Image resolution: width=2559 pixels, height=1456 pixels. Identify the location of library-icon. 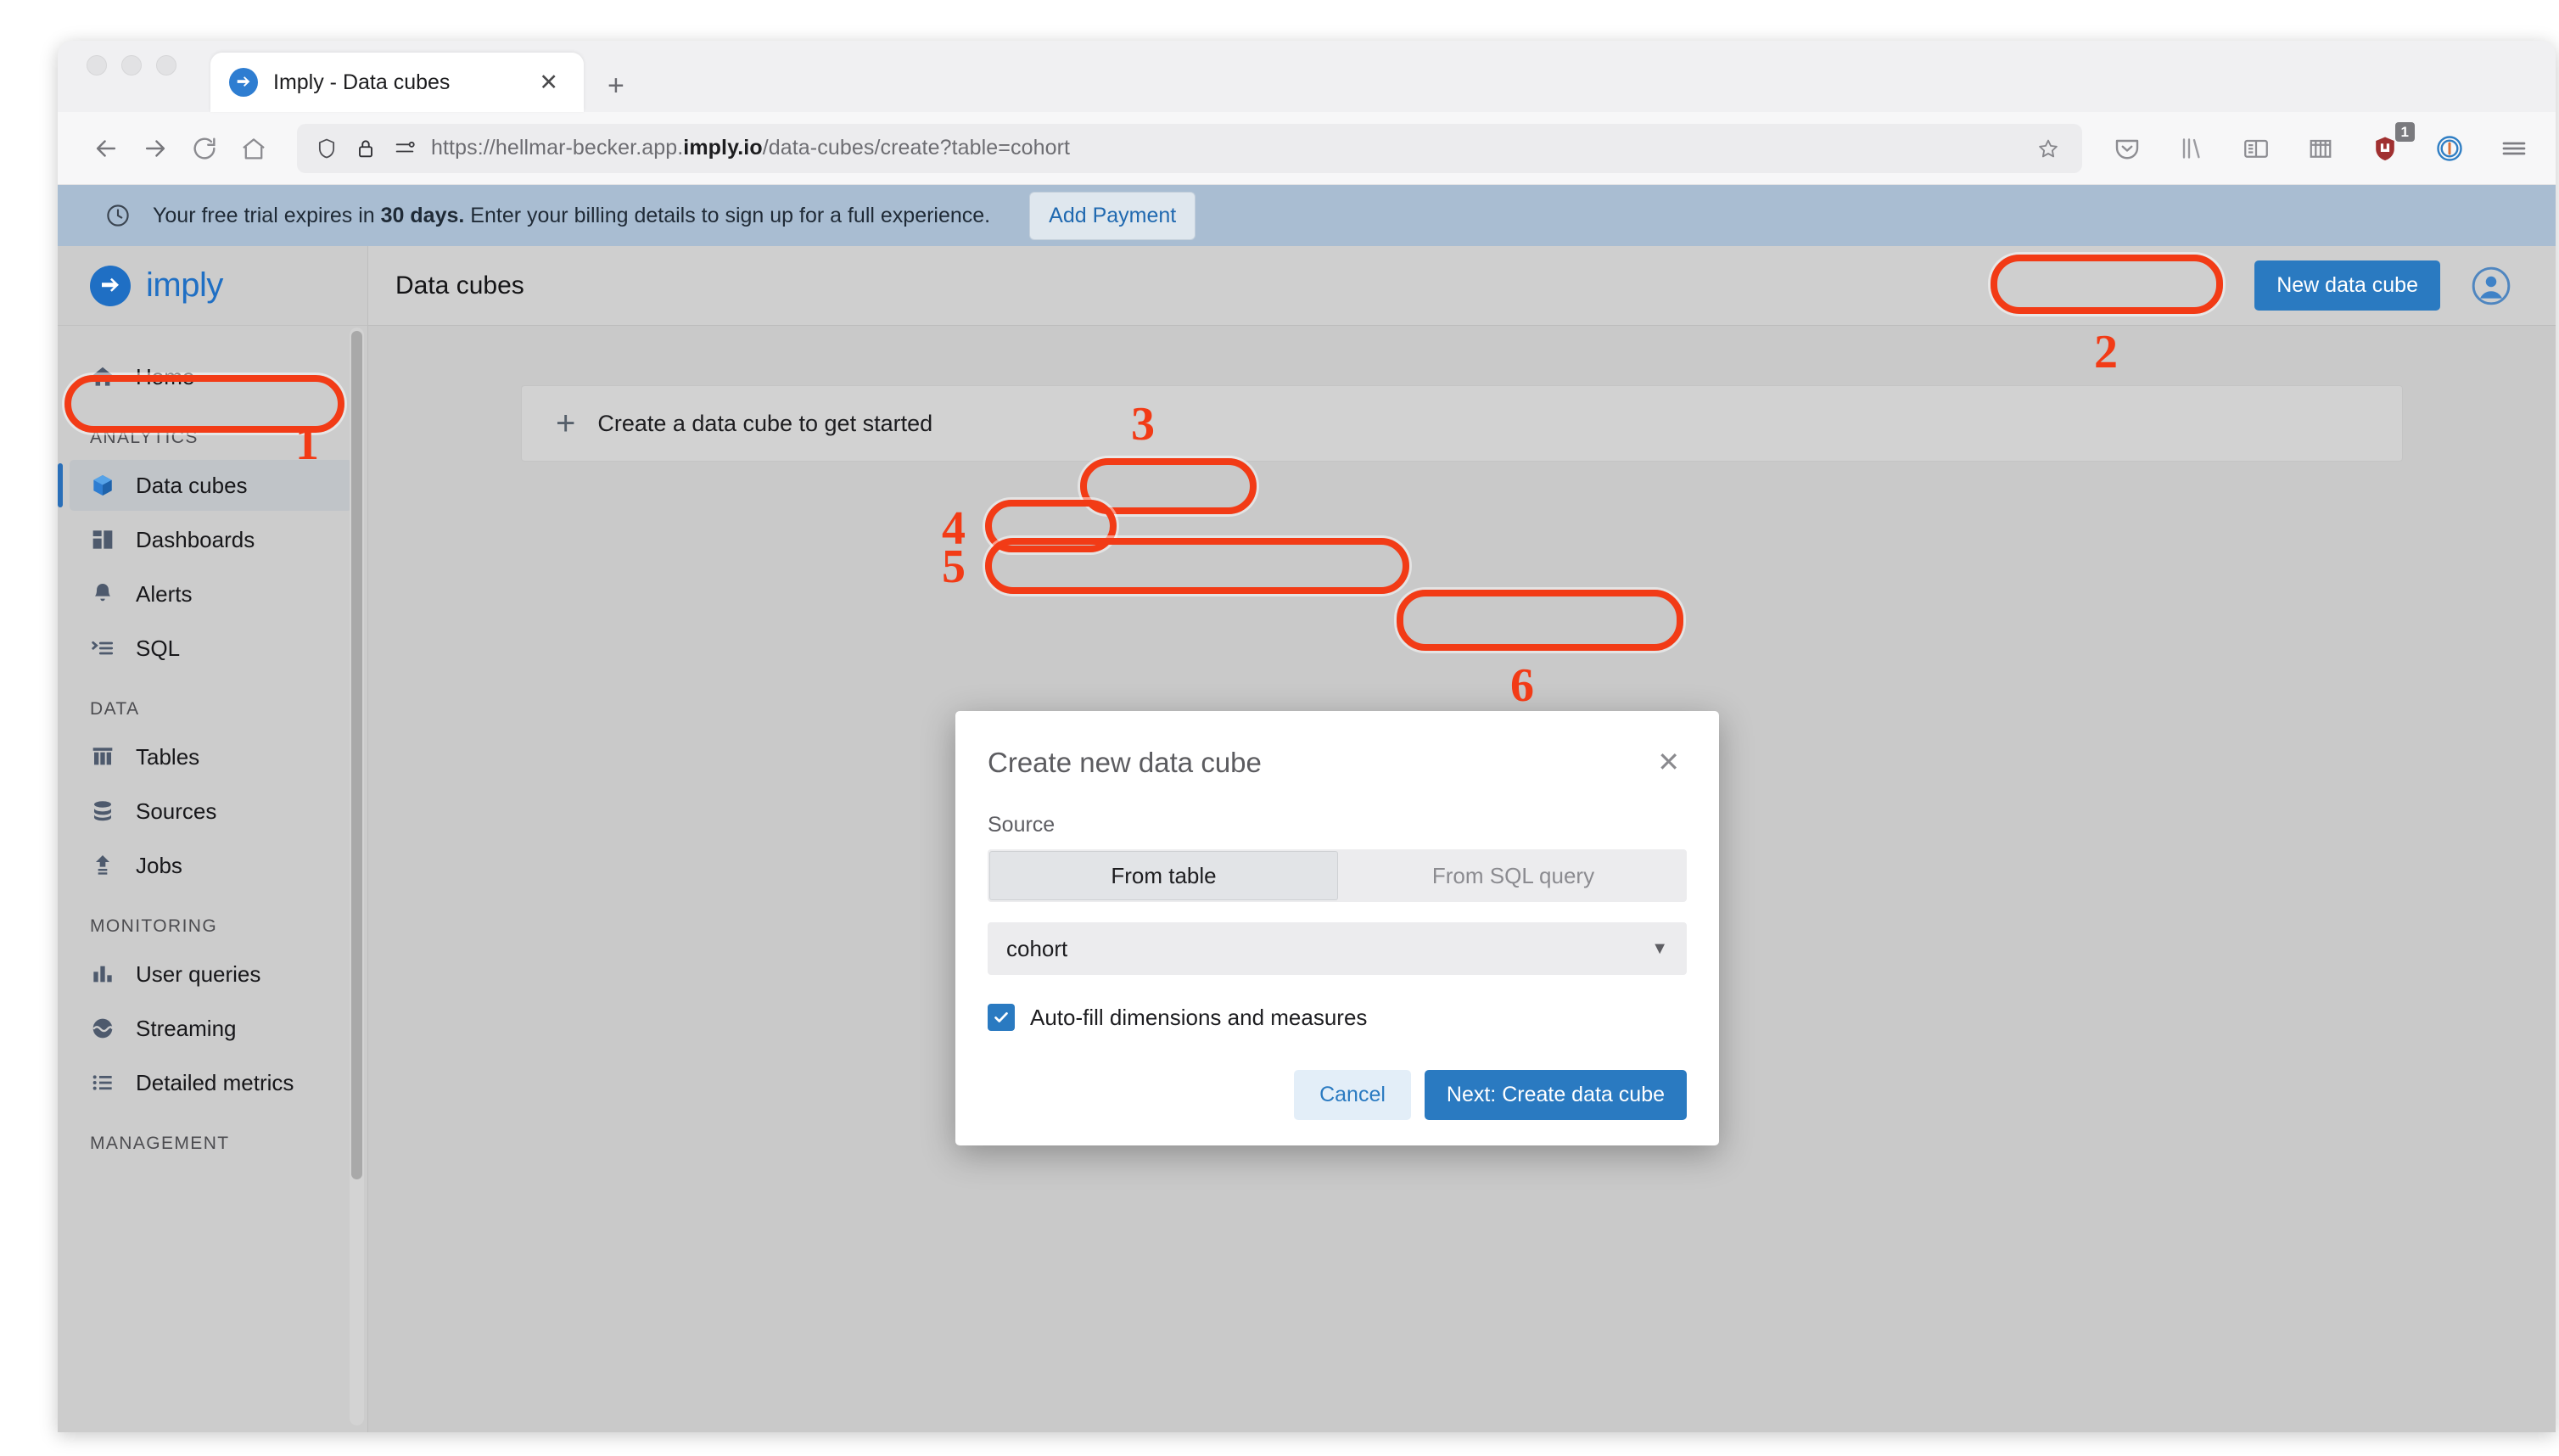
(2191, 148).